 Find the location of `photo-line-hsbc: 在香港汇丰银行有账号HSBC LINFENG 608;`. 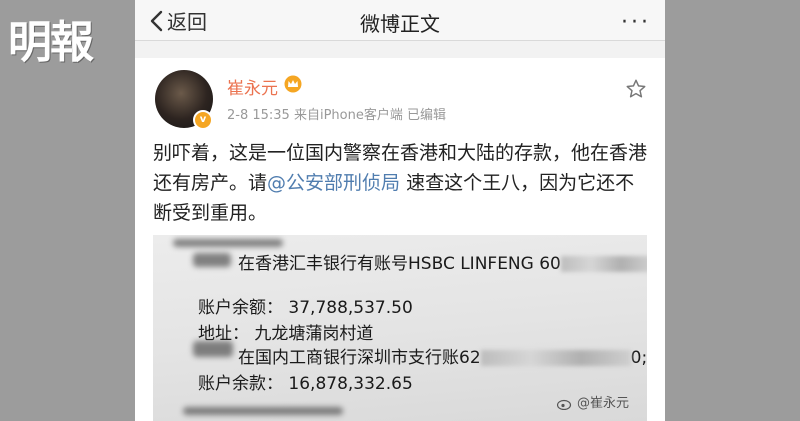

photo-line-hsbc: 在香港汇丰银行有账号HSBC LINFENG 608; is located at coordinates (442, 261).